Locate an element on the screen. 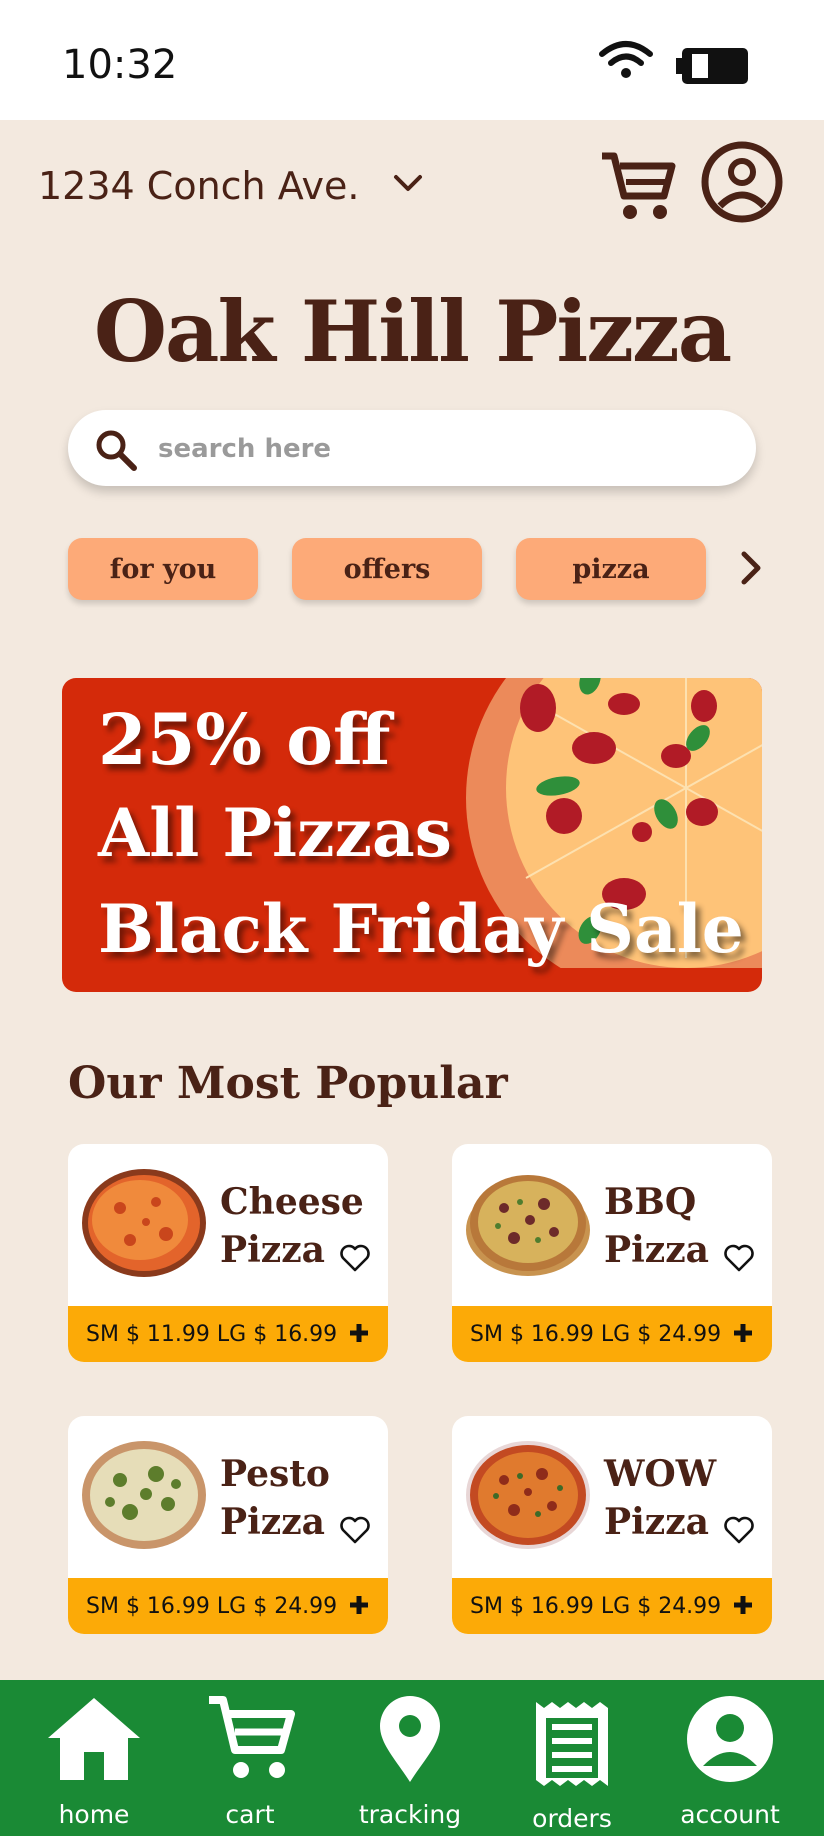 The image size is (824, 1836). nav-orders: orders is located at coordinates (572, 1758).